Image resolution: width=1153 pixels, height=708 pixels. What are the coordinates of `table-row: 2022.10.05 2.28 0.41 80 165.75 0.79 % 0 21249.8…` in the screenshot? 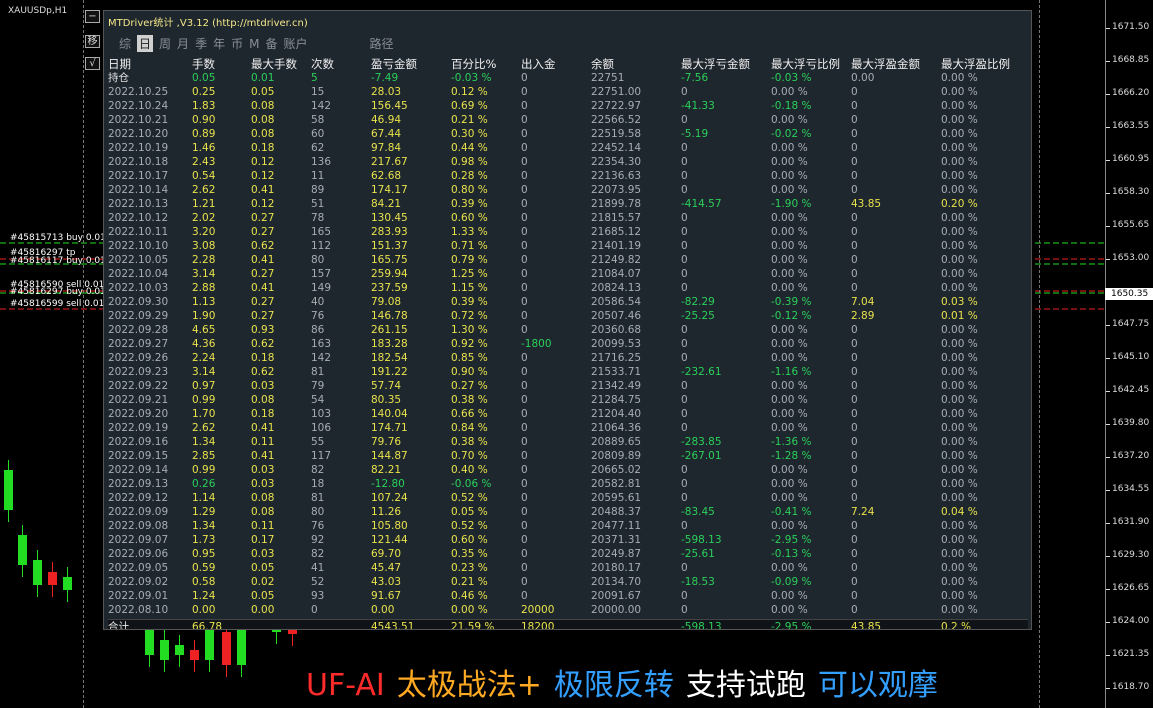 It's located at (568, 260).